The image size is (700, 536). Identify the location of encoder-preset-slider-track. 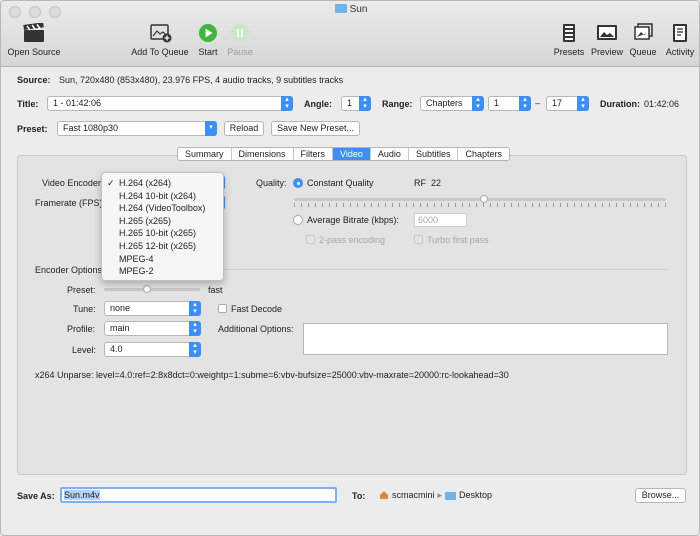
(152, 289).